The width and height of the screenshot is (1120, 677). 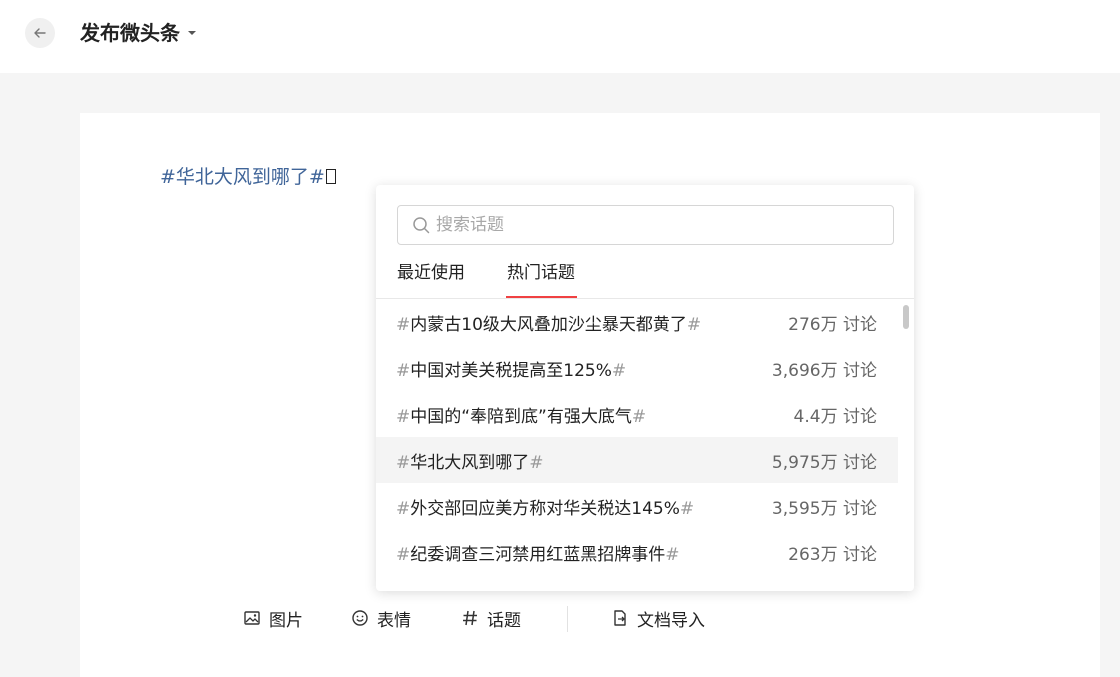 I want to click on topic-title: 华北大风到哪了, so click(x=470, y=462).